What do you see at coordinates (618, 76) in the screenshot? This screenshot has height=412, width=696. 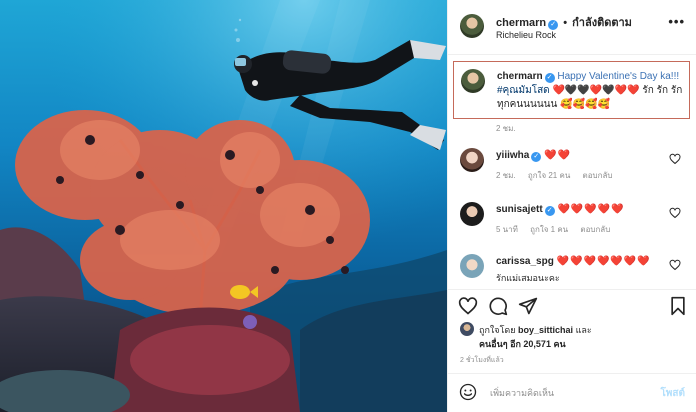 I see `caption-greeting: Happy Valentine's Day ka!!!` at bounding box center [618, 76].